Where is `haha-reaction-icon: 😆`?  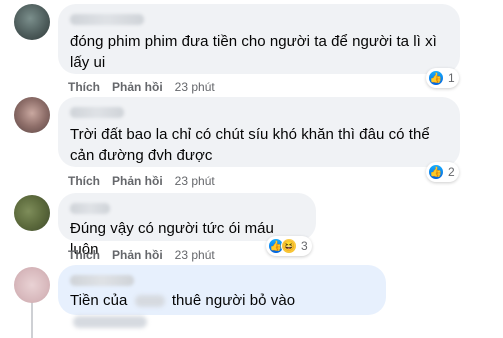 haha-reaction-icon: 😆 is located at coordinates (289, 246).